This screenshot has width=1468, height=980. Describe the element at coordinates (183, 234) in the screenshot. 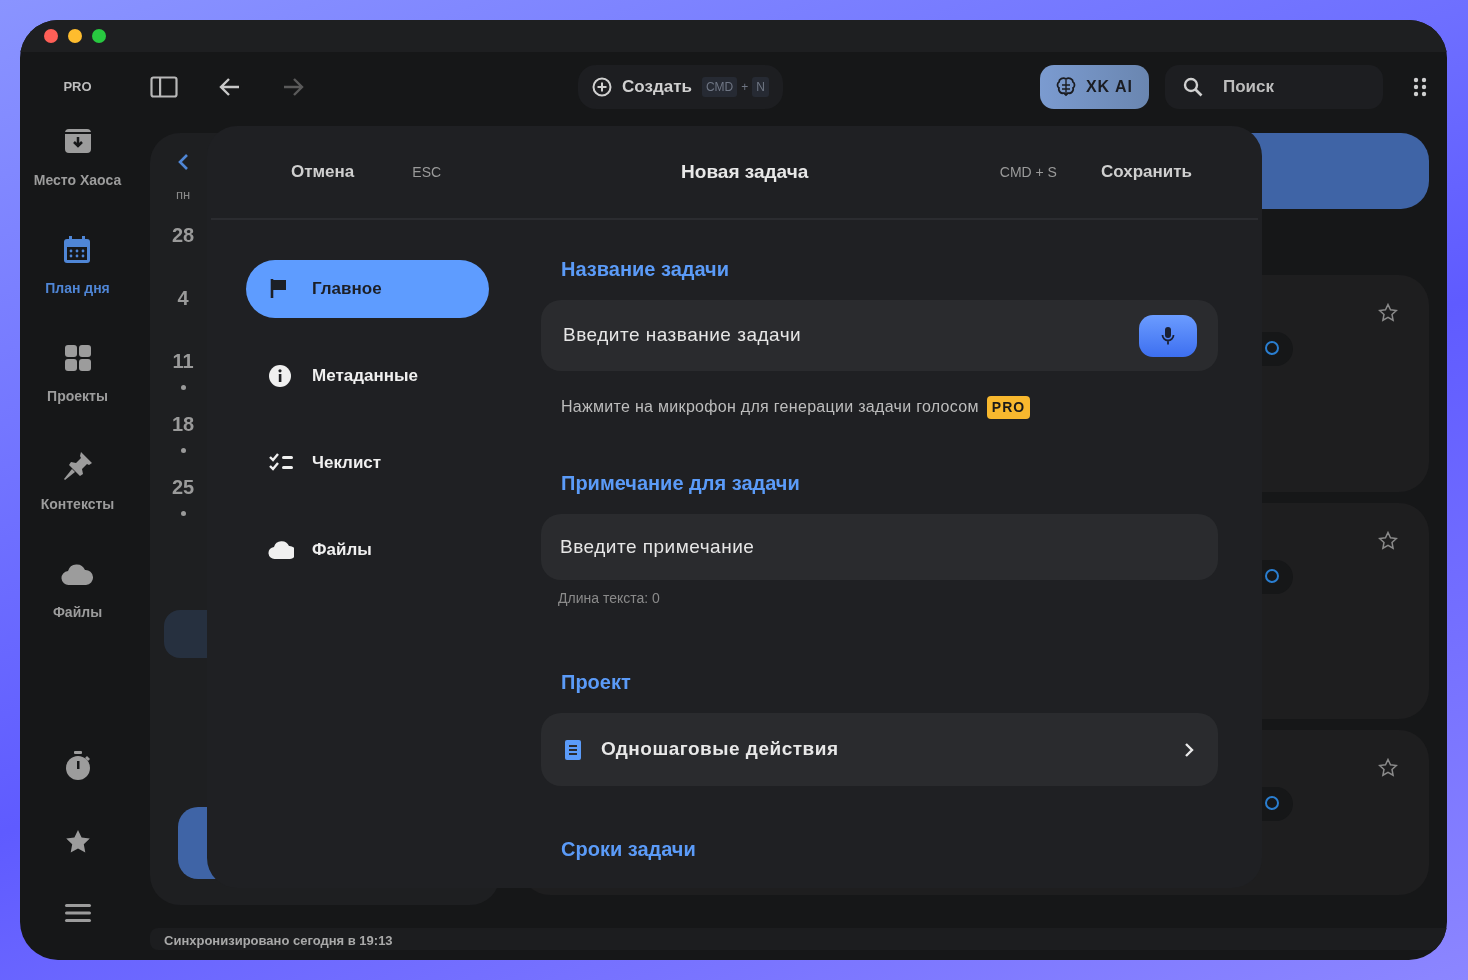

I see `calendar-day: 28` at that location.